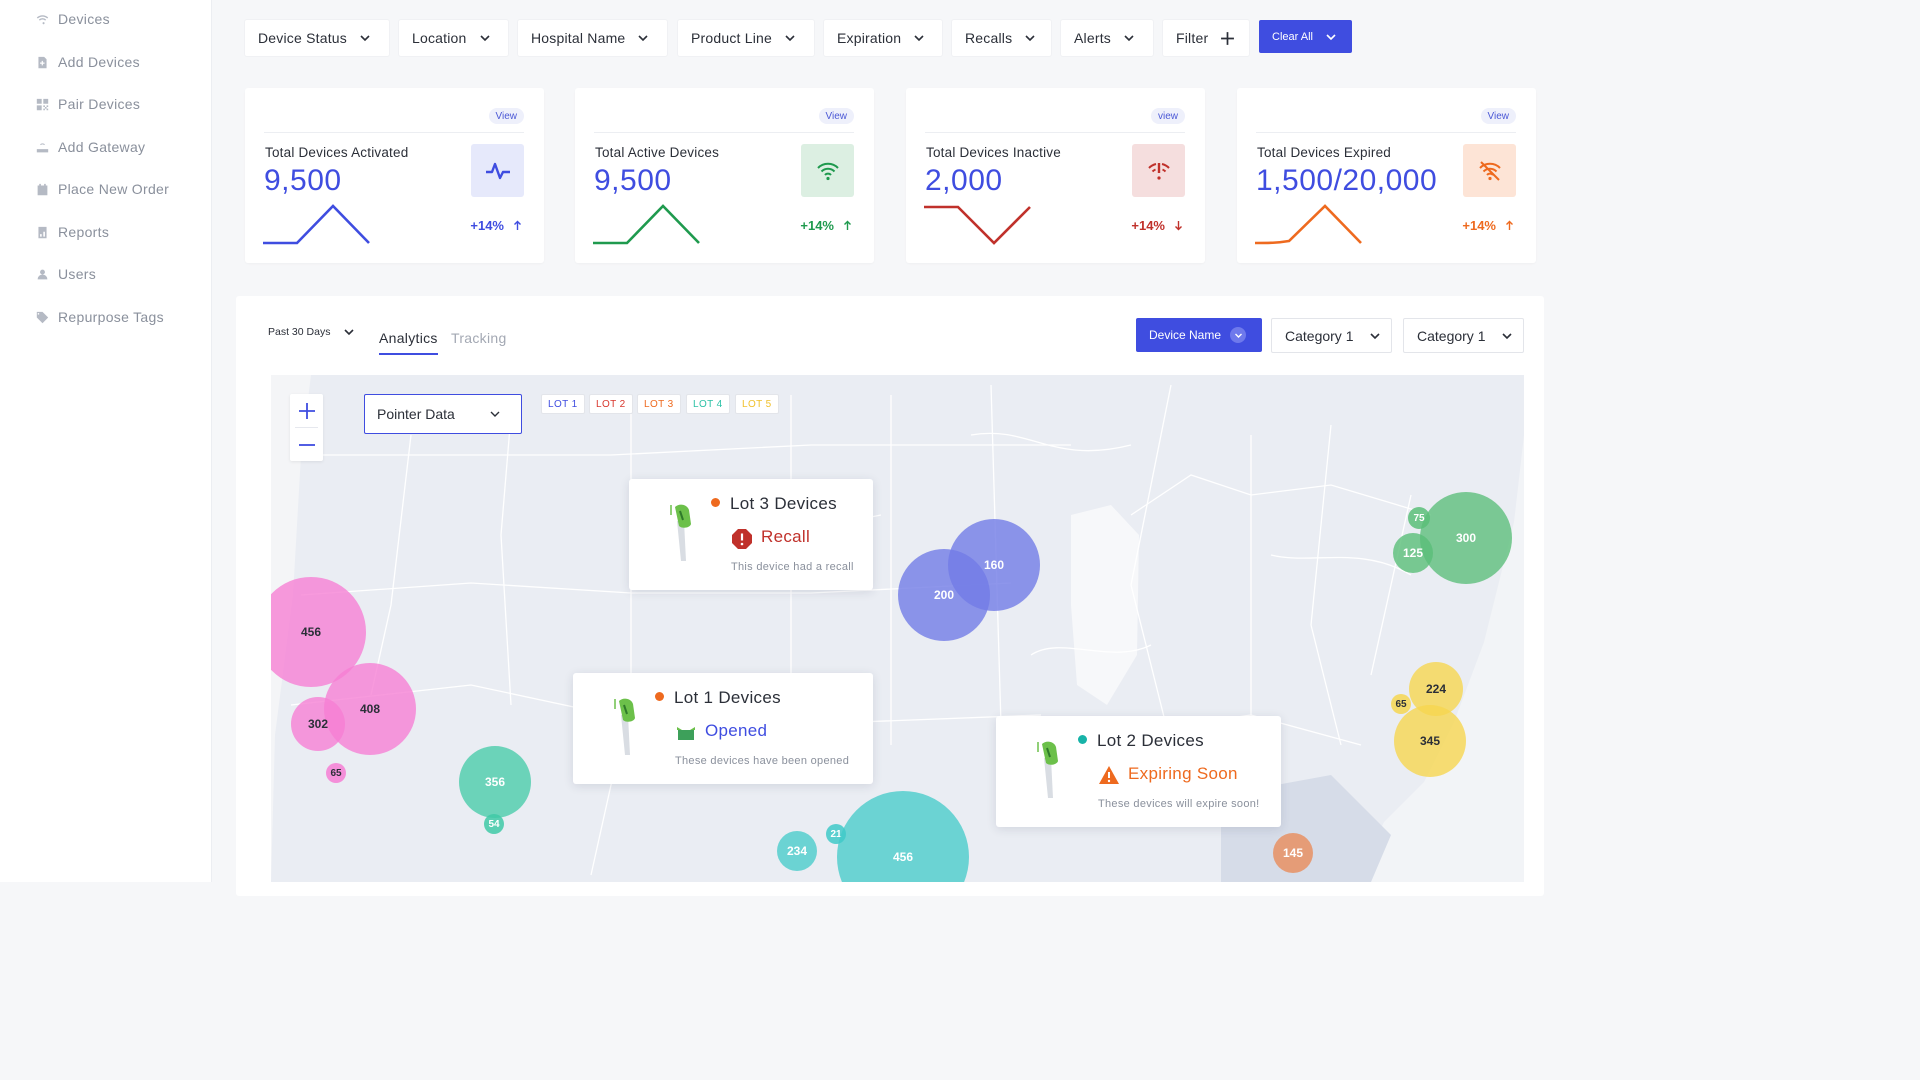 This screenshot has width=1920, height=1080. I want to click on sidebar-item-reports: Reports, so click(72, 232).